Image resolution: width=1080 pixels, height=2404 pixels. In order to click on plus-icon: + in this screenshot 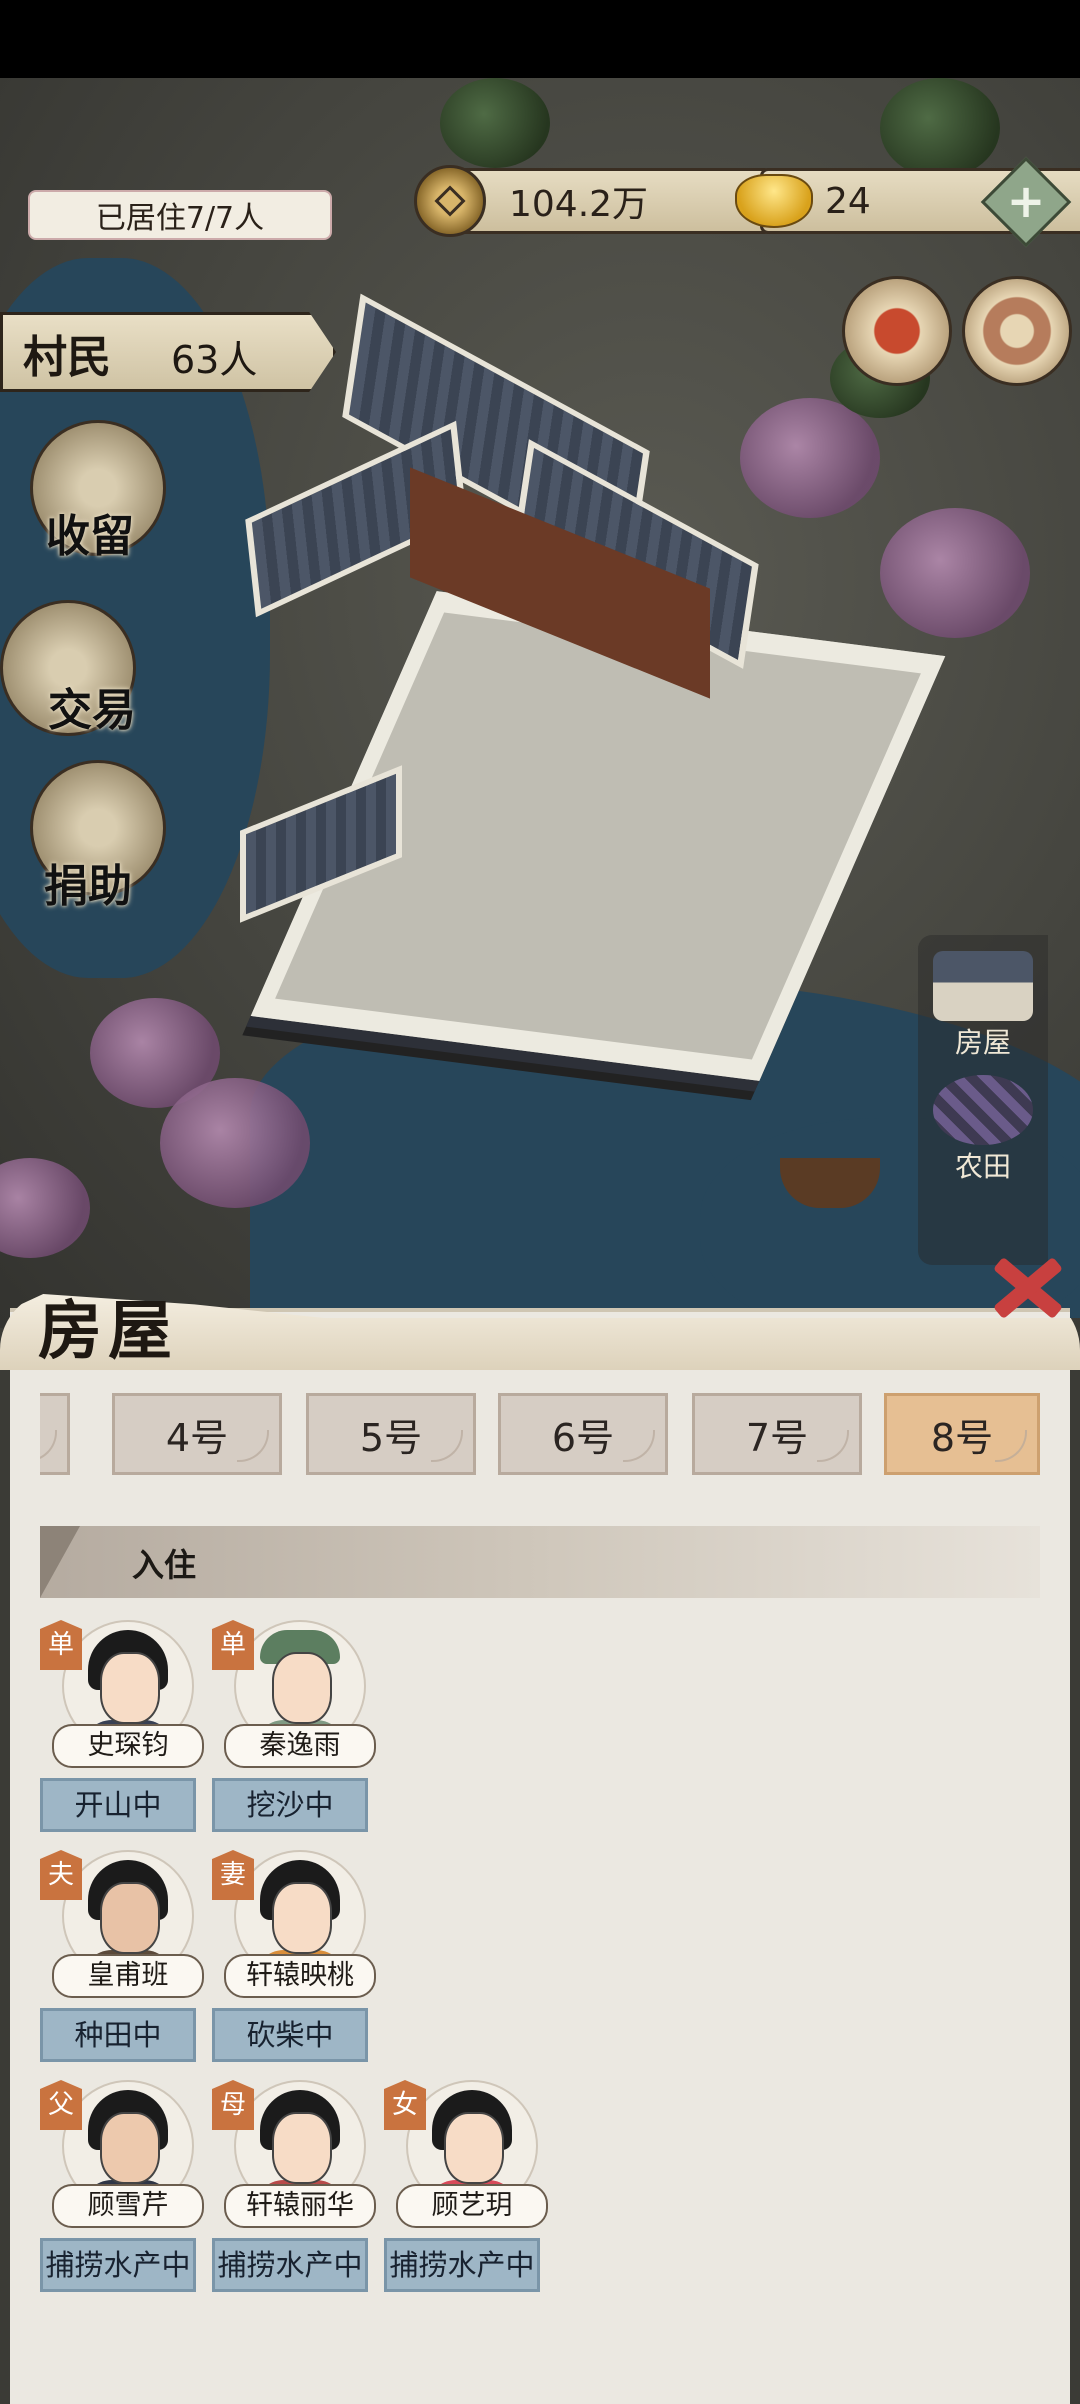, I will do `click(1026, 201)`.